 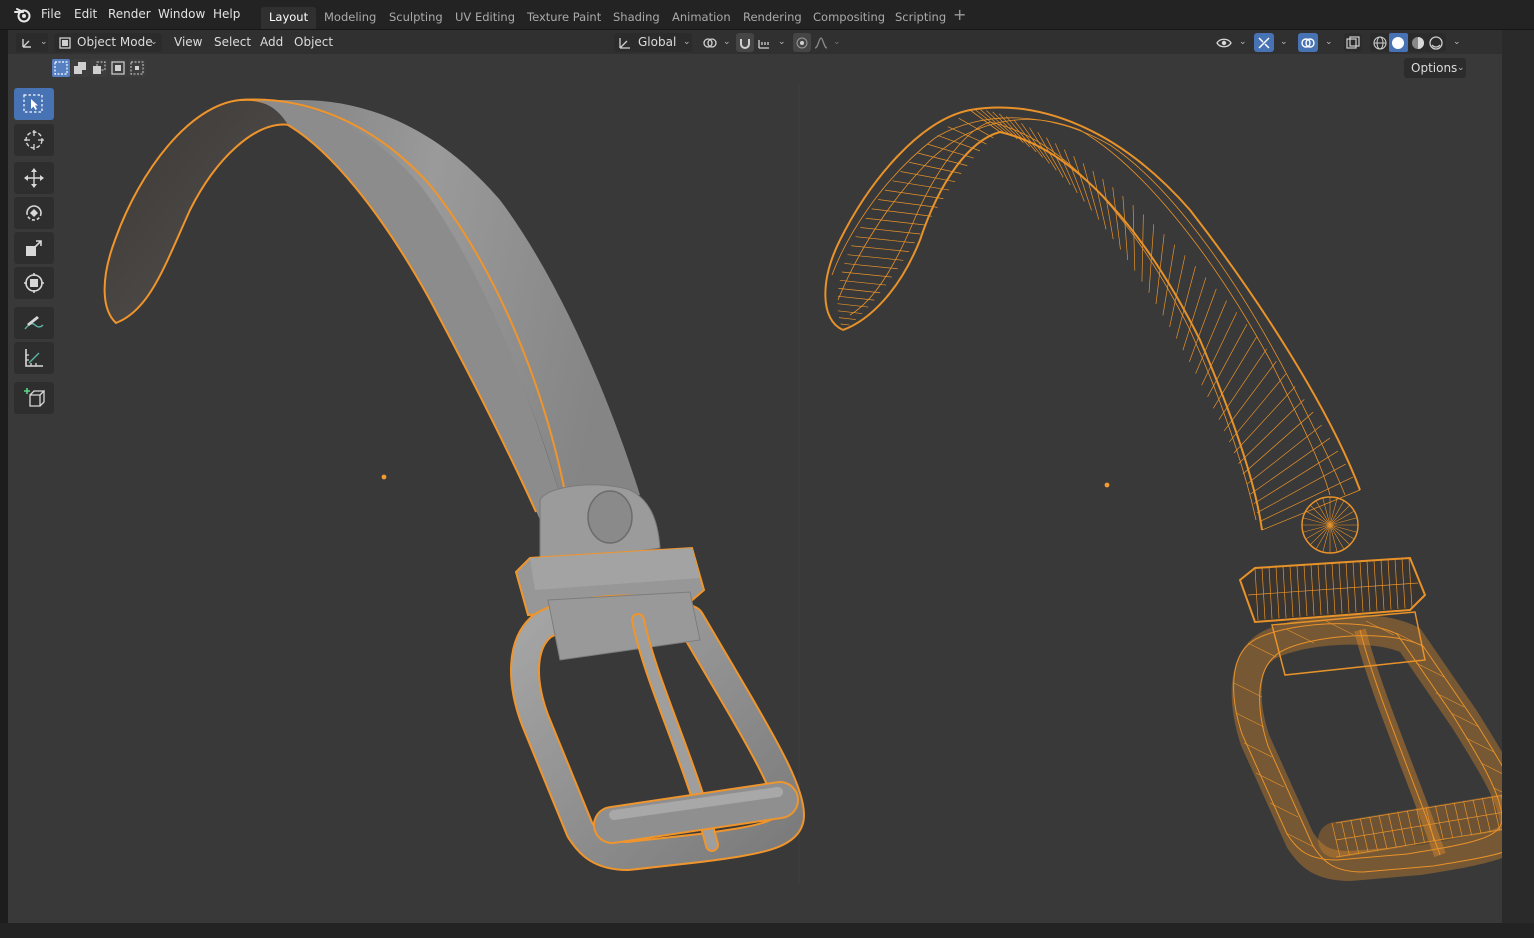 What do you see at coordinates (416, 18) in the screenshot?
I see `tab-sculpting: Sculpting` at bounding box center [416, 18].